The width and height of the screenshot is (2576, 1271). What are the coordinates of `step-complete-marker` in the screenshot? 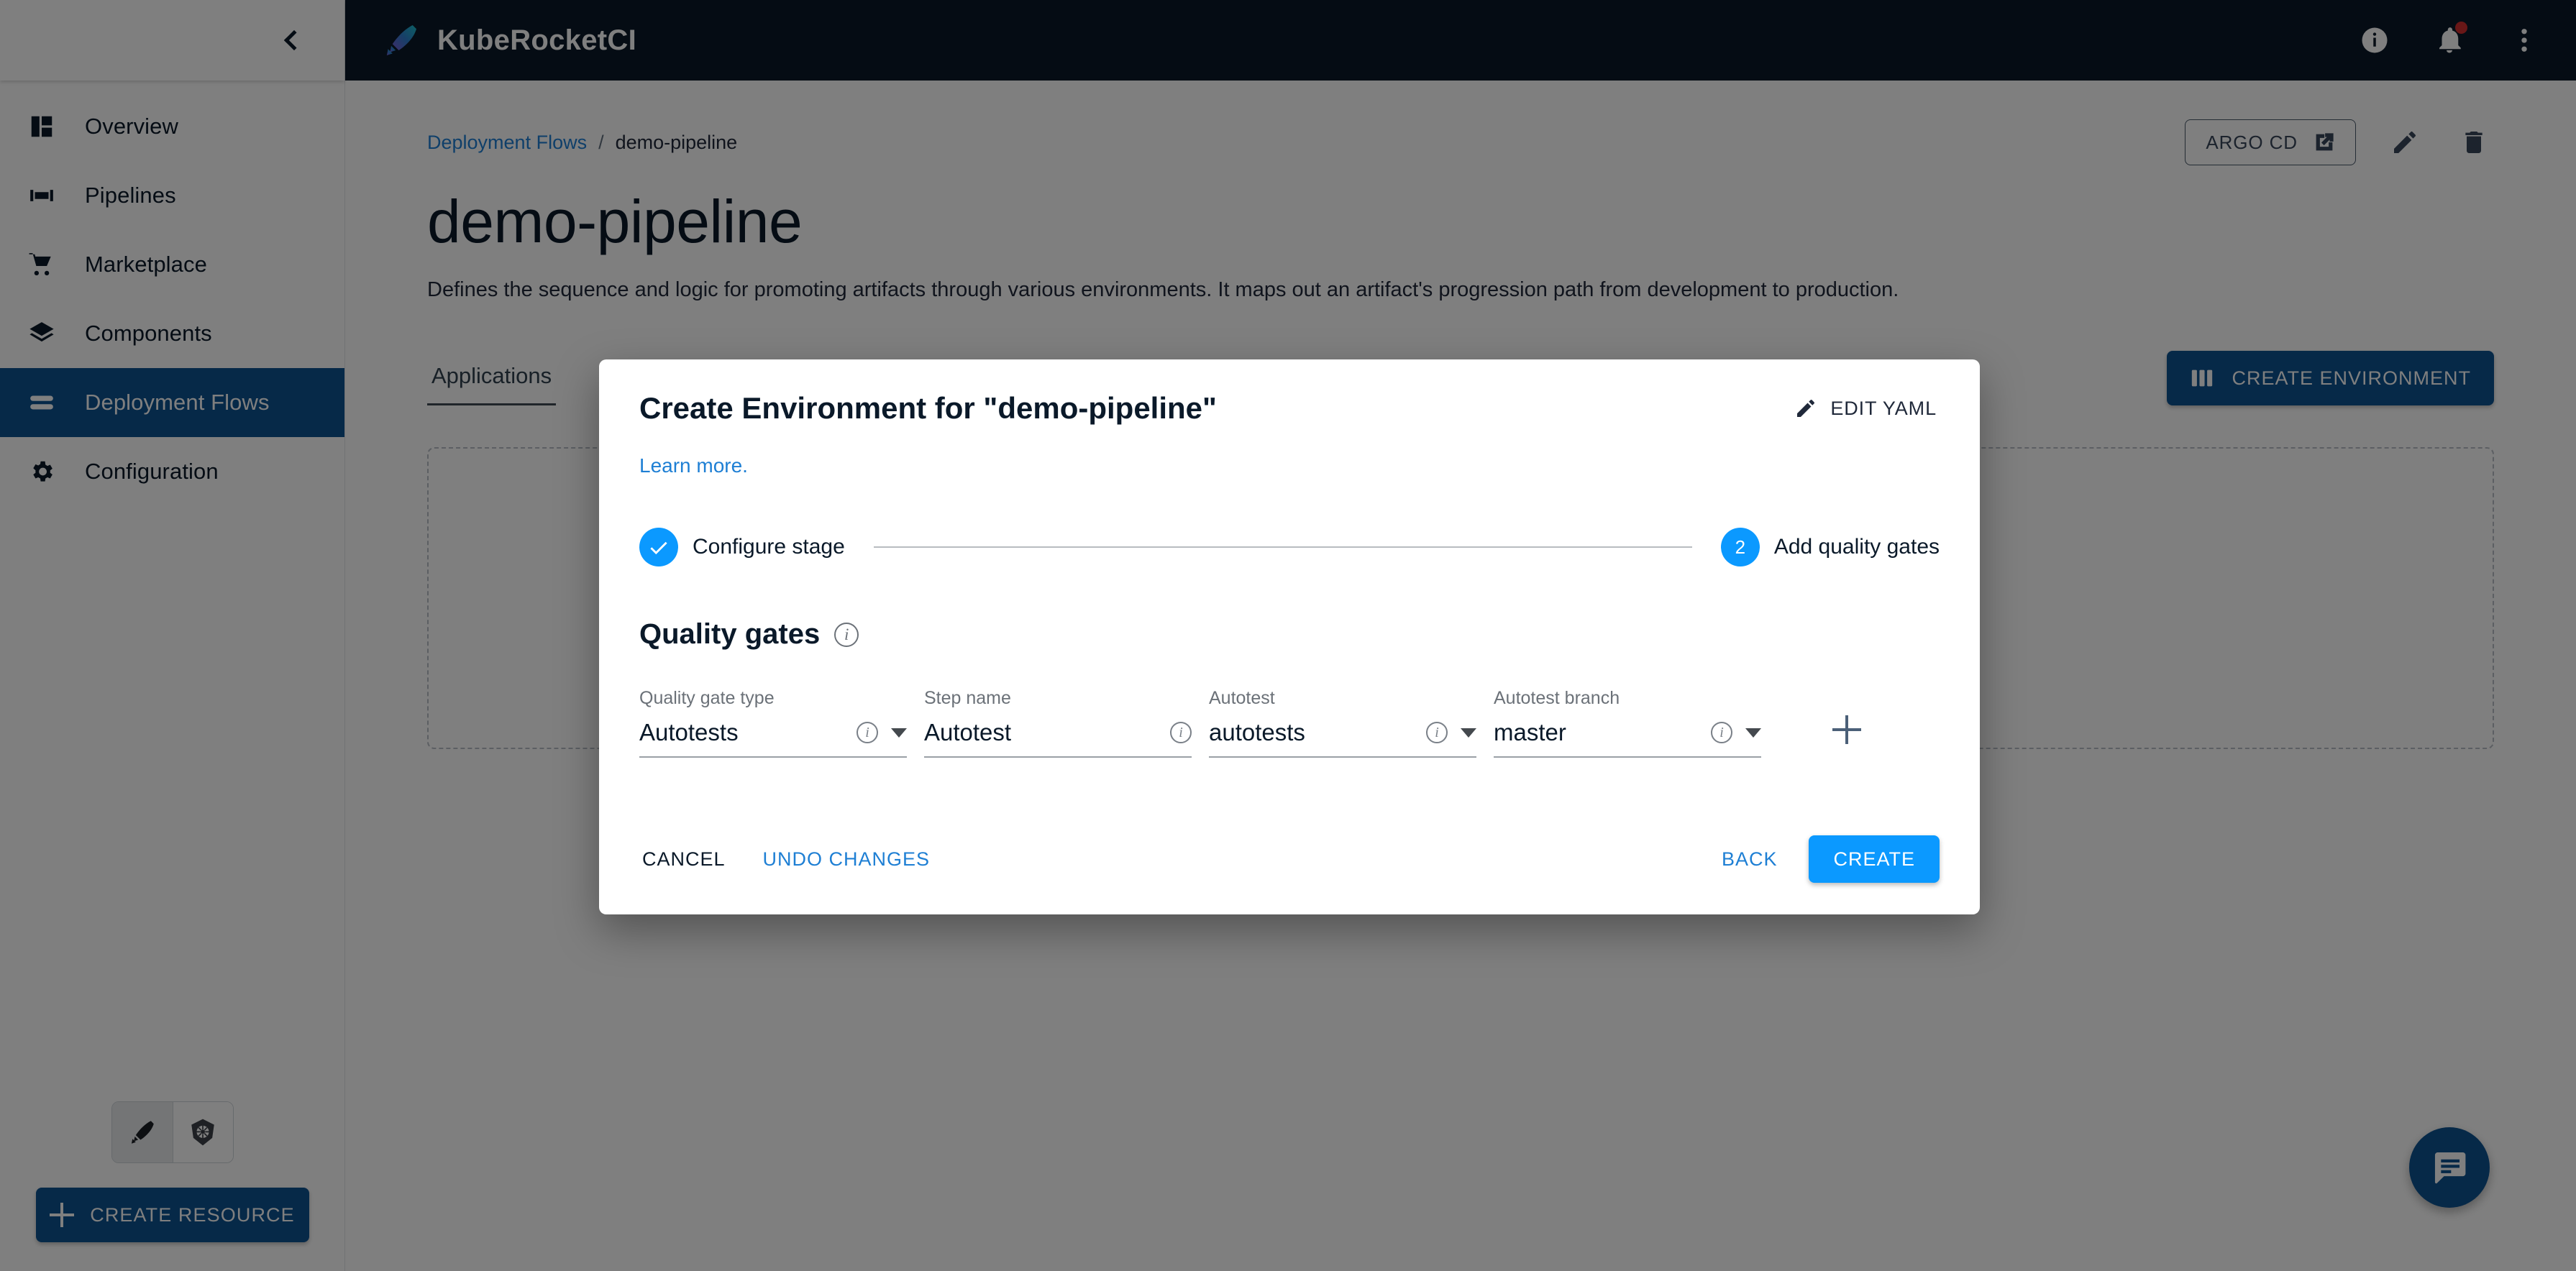 It's located at (658, 547).